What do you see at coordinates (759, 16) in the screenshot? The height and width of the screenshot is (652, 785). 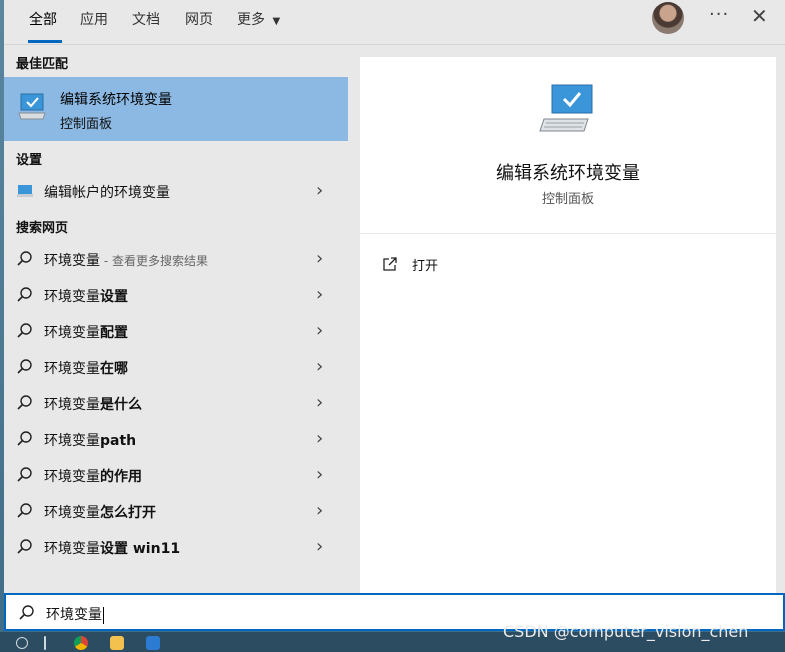 I see `close-icon: ✕` at bounding box center [759, 16].